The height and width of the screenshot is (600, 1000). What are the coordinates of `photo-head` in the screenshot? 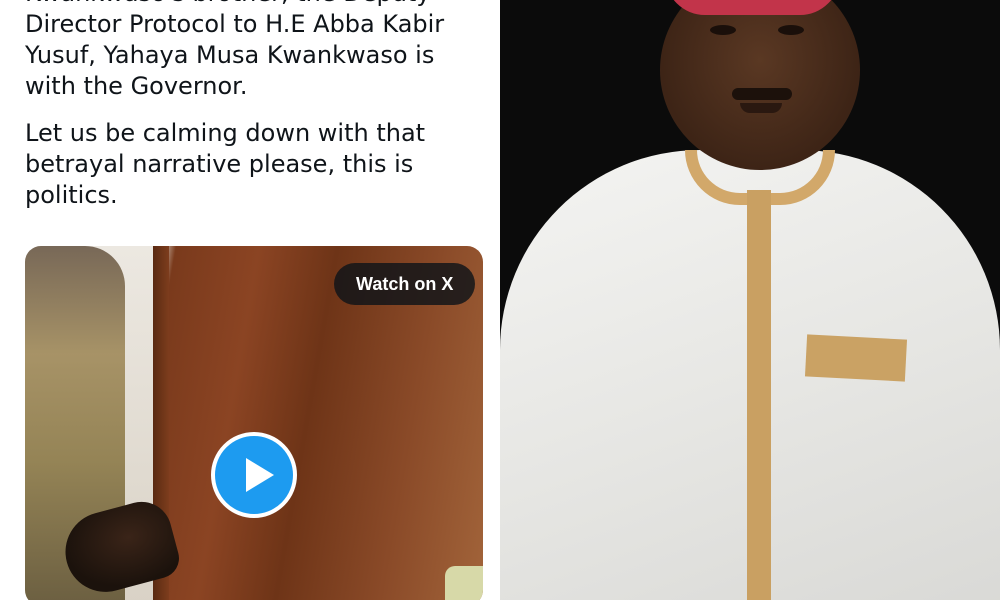 It's located at (760, 85).